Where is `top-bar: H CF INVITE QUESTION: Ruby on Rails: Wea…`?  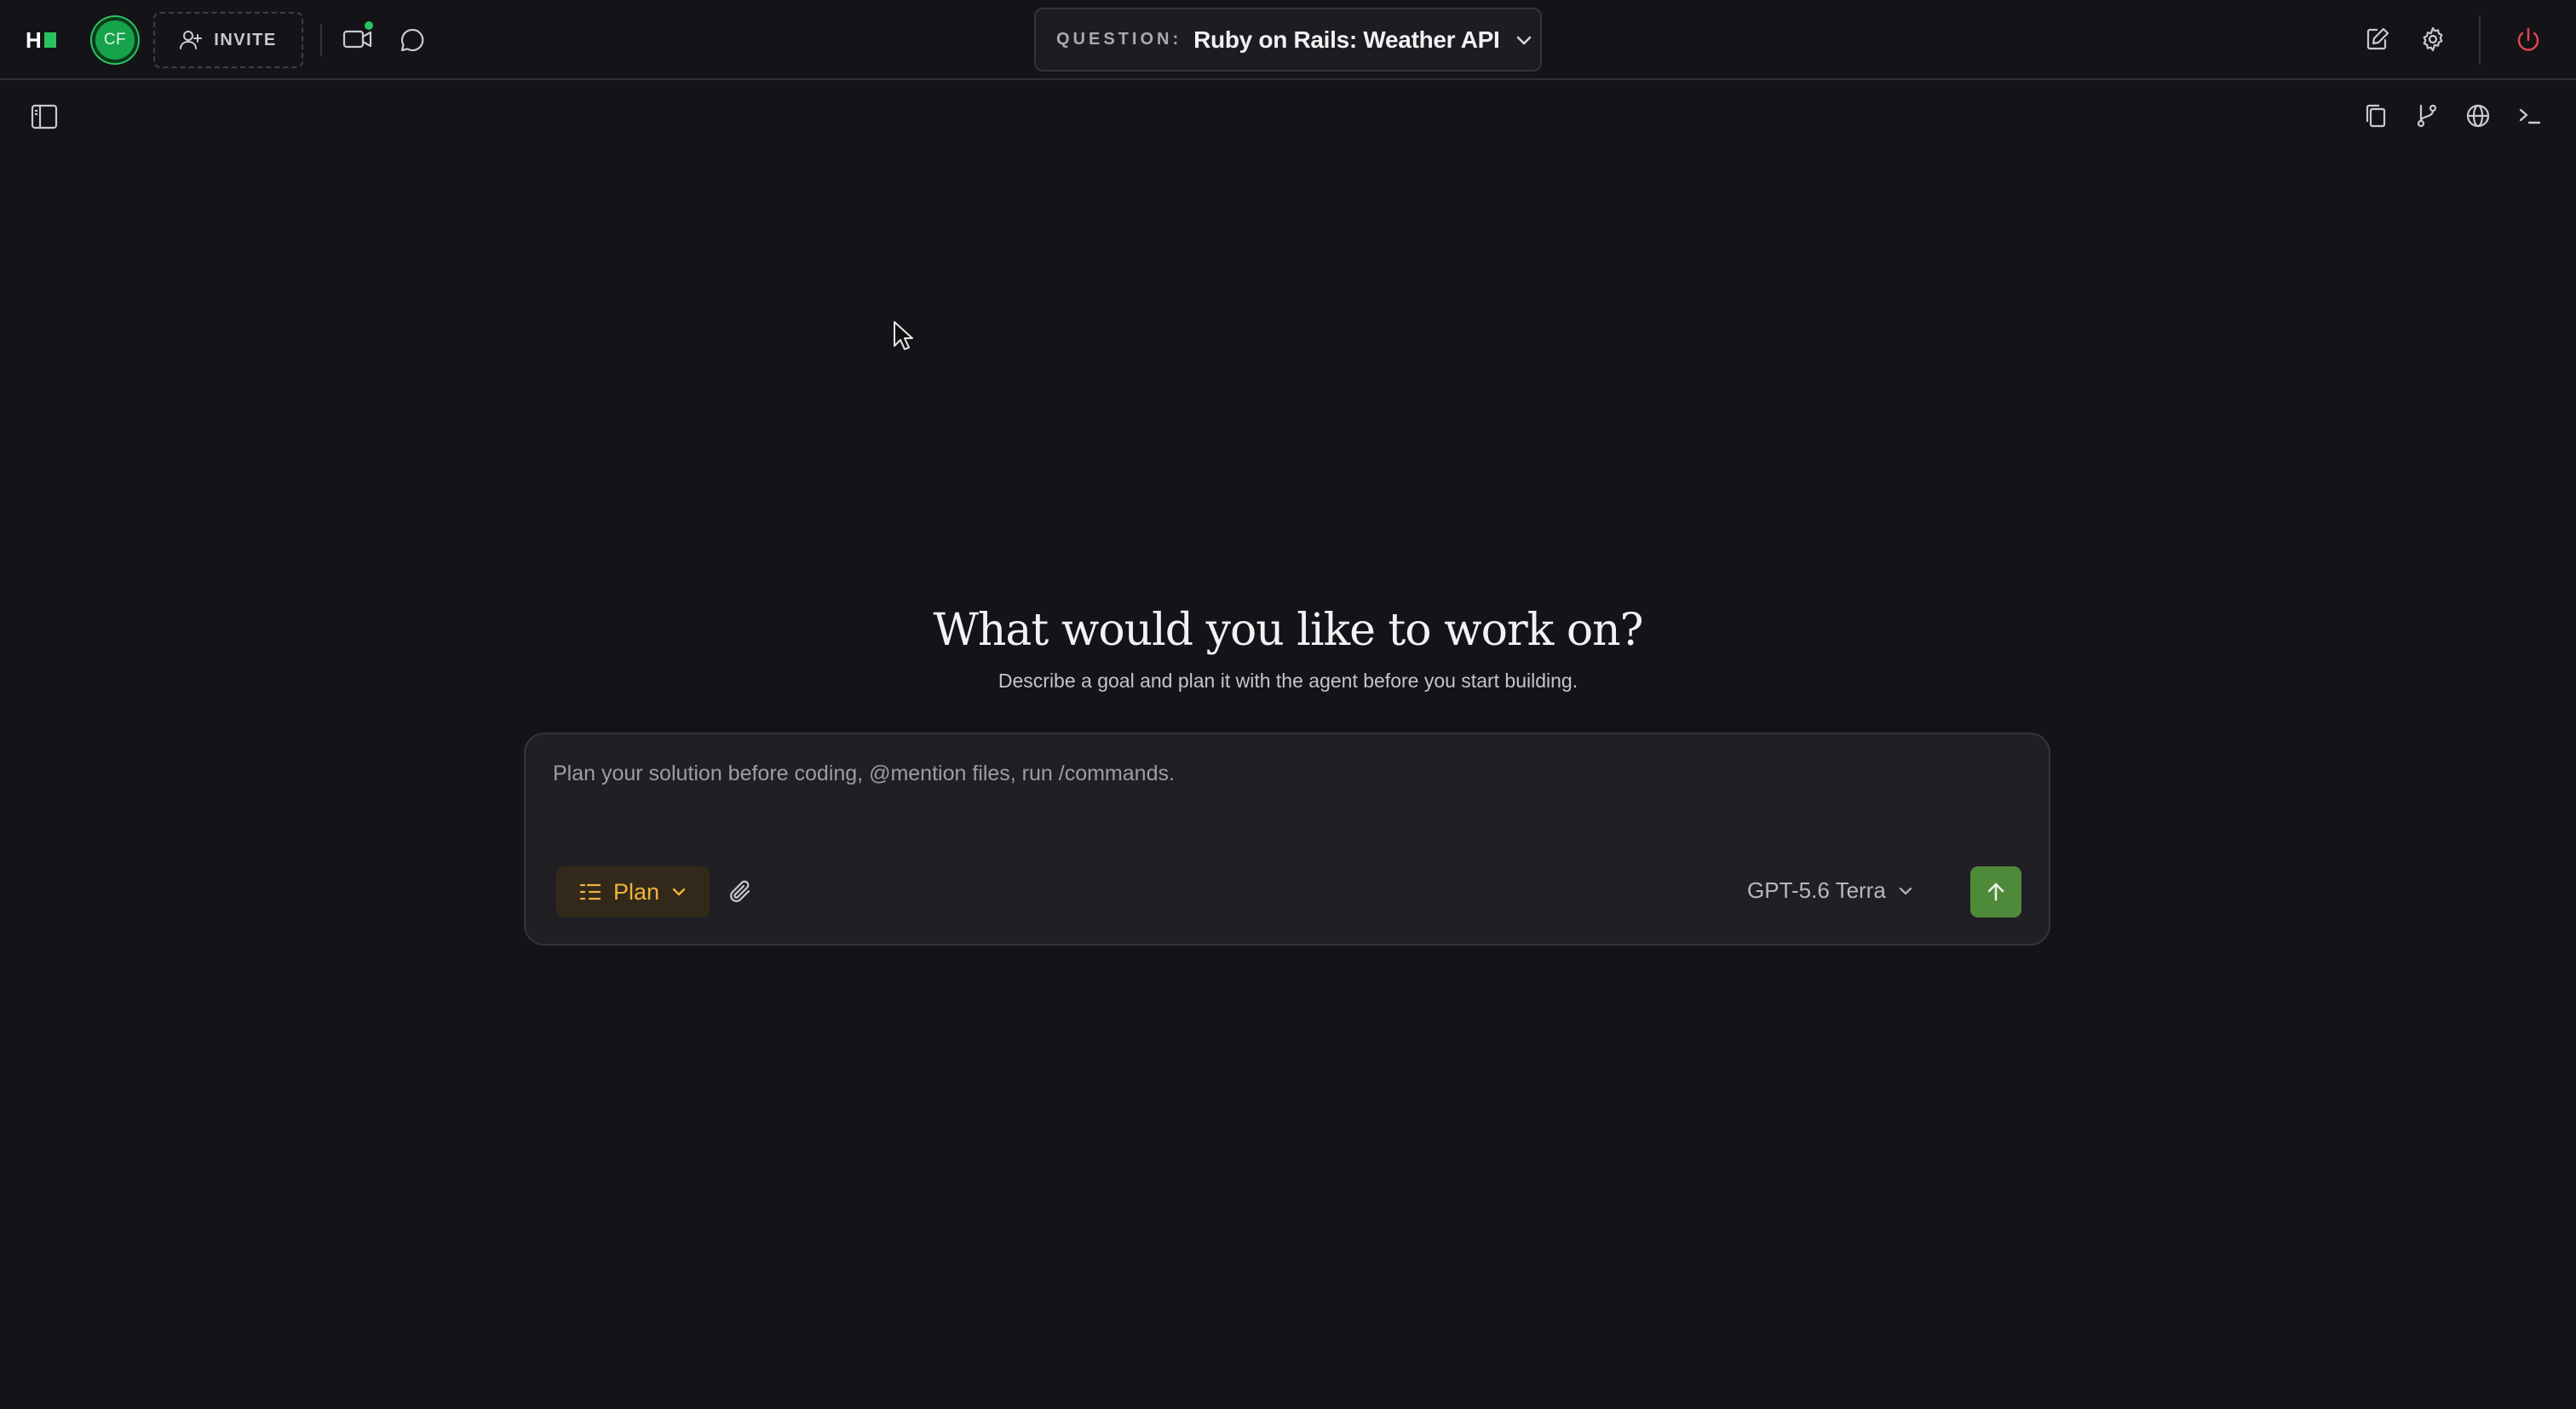 top-bar: H CF INVITE QUESTION: Ruby on Rails: Wea… is located at coordinates (1288, 40).